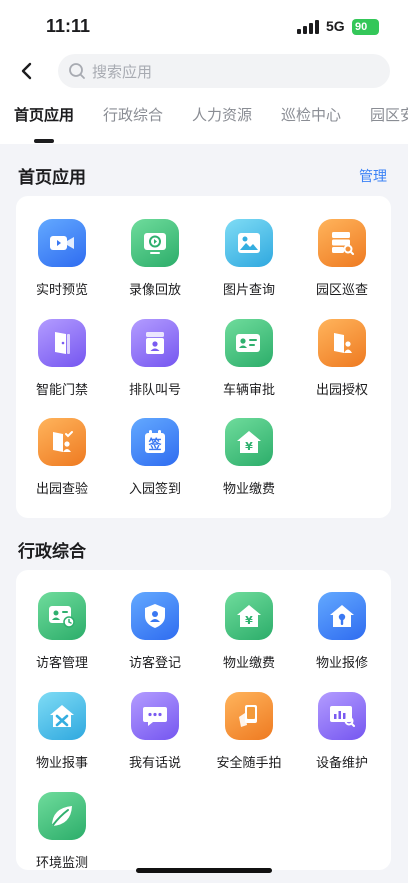  I want to click on playback-icon, so click(155, 243).